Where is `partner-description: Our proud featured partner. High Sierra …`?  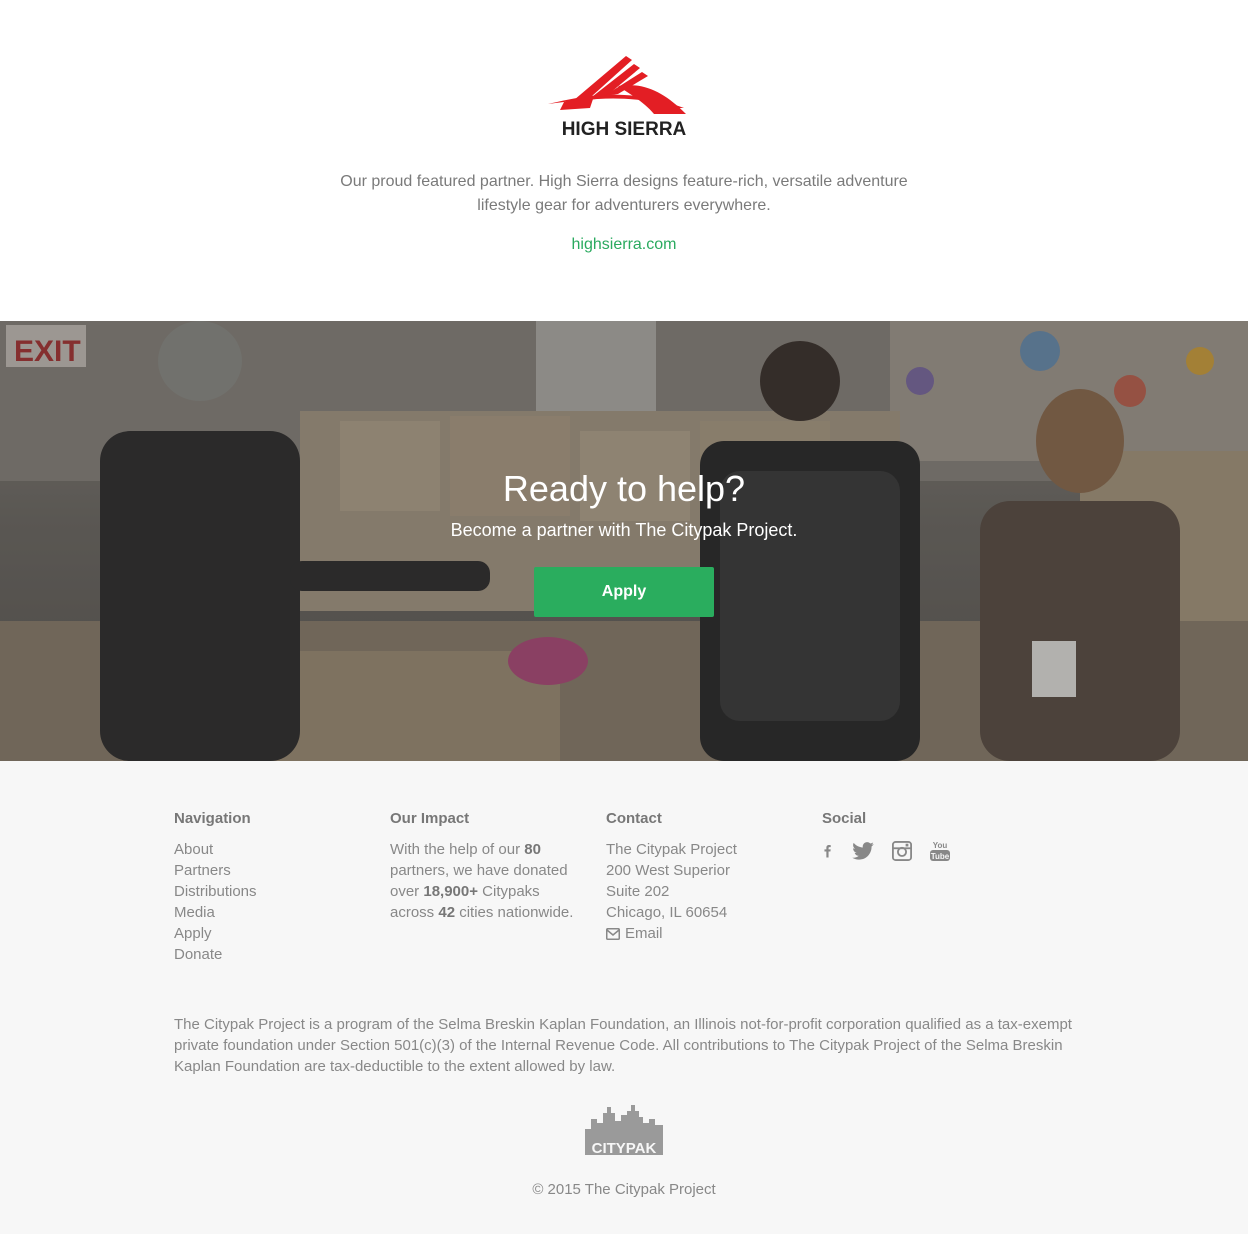
partner-description: Our proud featured partner. High Sierra … is located at coordinates (624, 193).